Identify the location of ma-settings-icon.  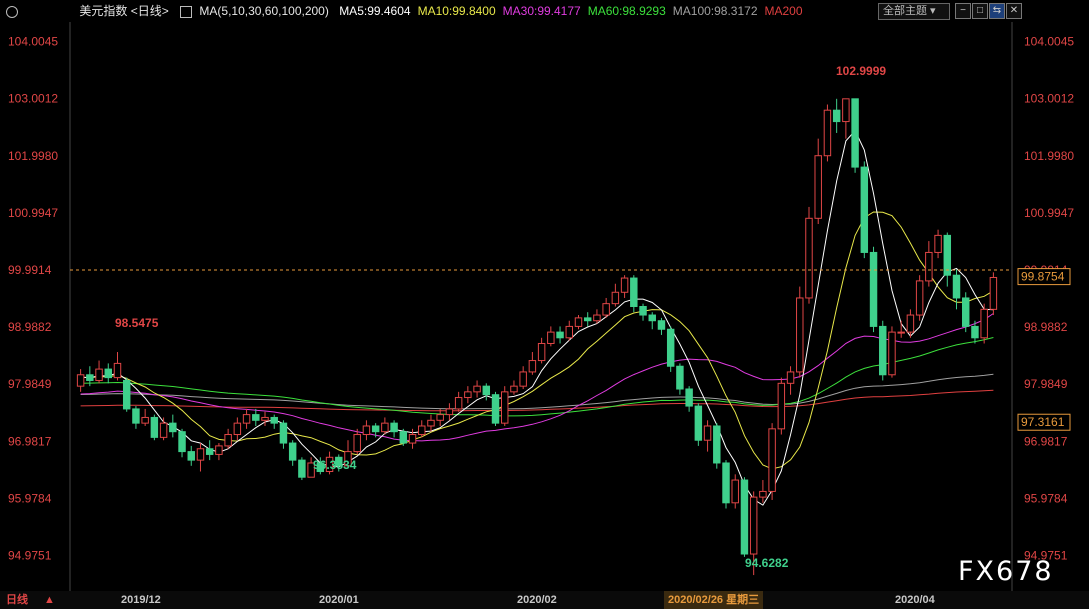
(186, 11).